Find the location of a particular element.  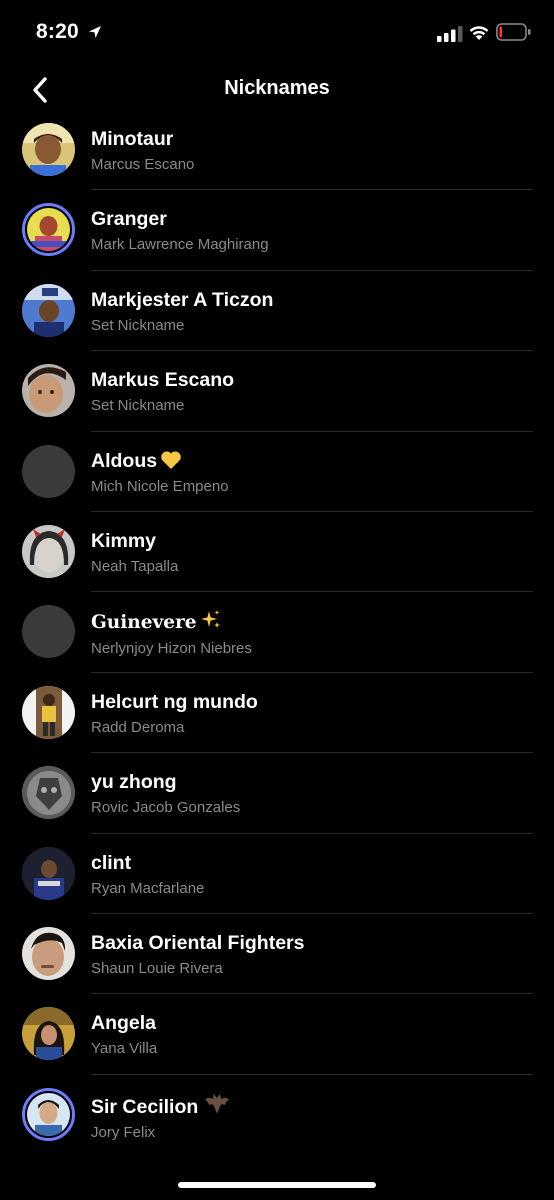

navigation-bar: Nicknames is located at coordinates (277, 89).